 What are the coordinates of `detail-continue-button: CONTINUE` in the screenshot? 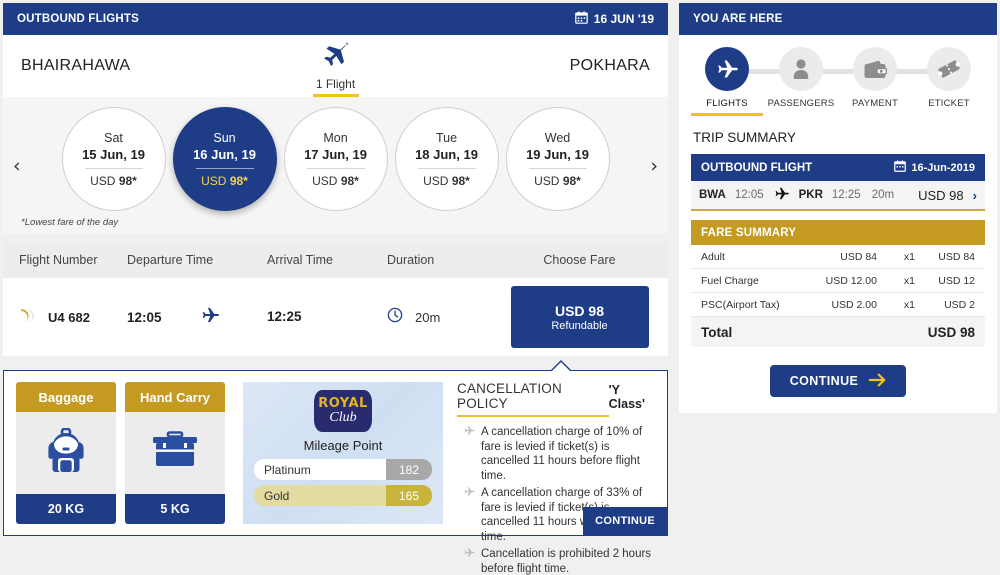 It's located at (625, 521).